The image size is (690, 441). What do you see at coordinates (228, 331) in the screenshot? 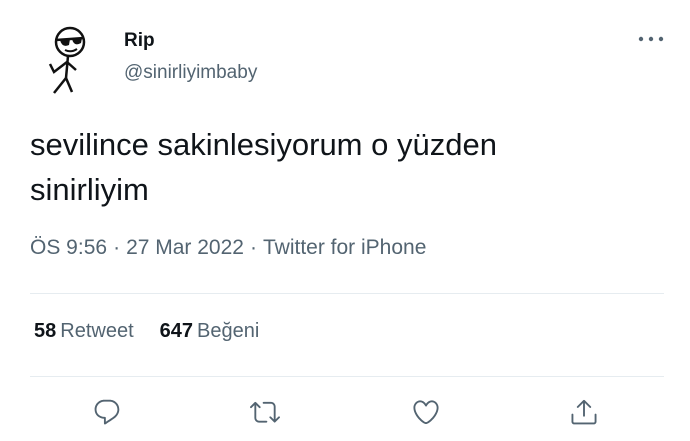
I see `likes-label: Beğeni` at bounding box center [228, 331].